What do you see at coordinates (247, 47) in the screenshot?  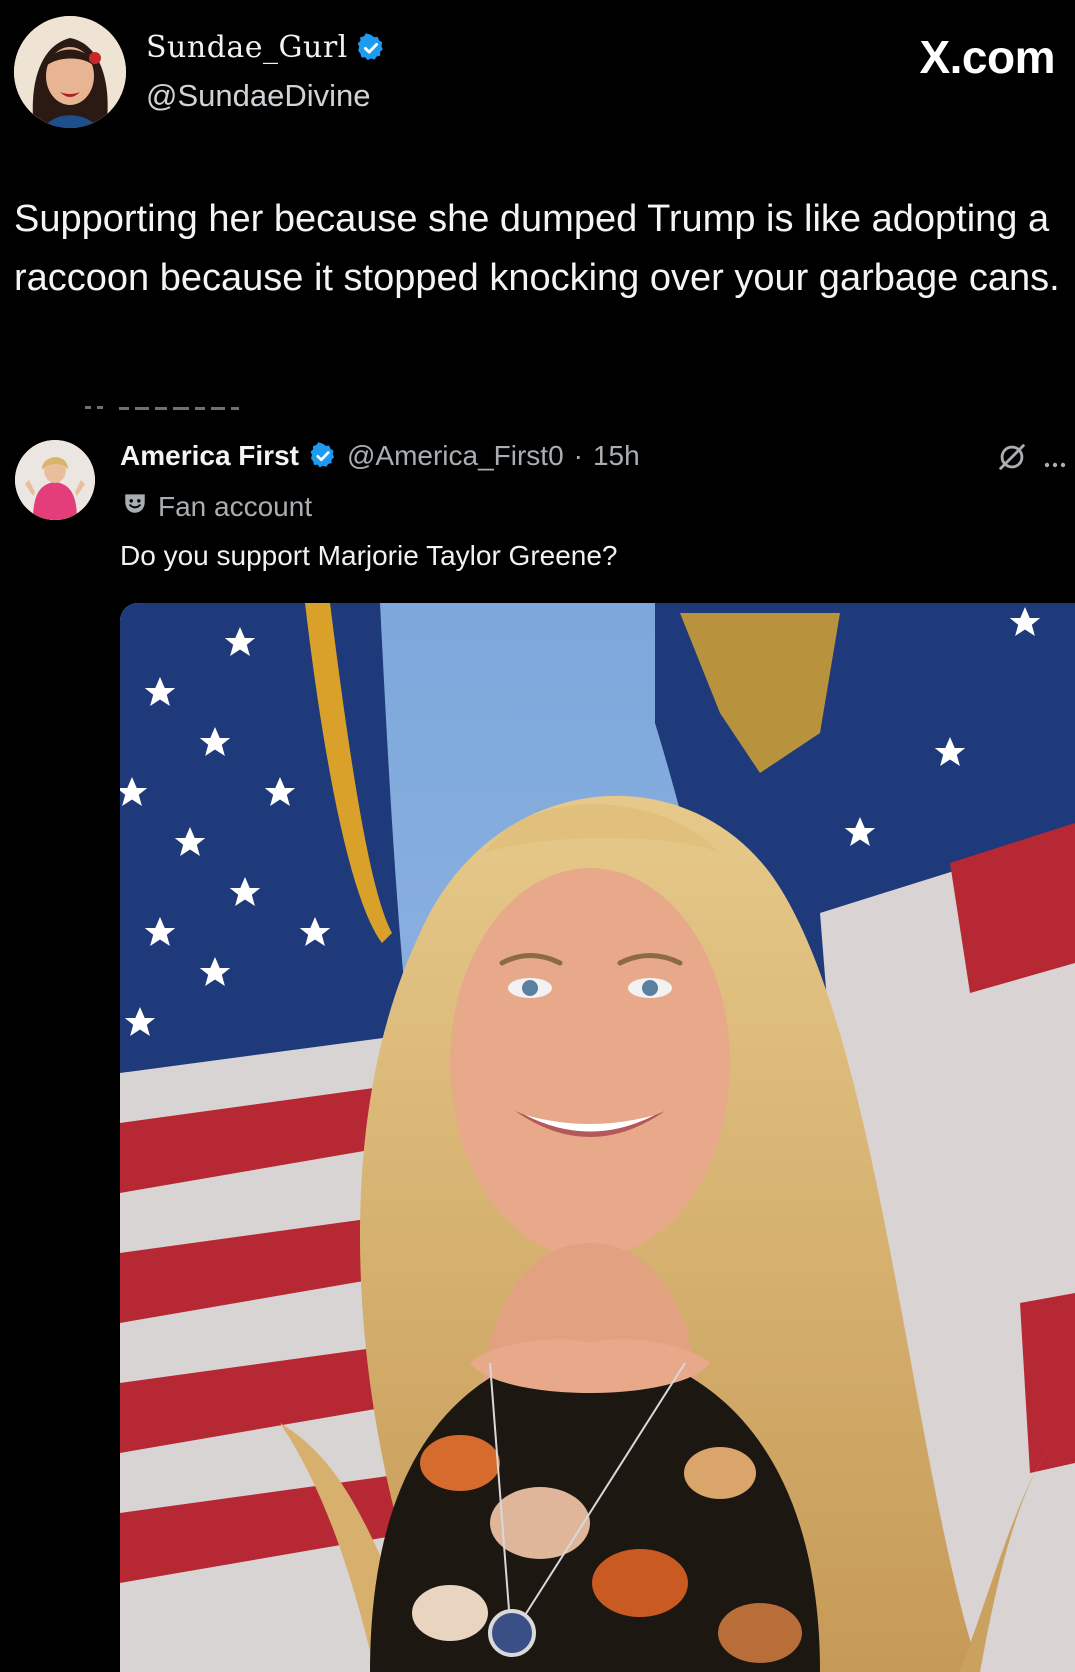 I see `author-display-name: Sundae_Gurl` at bounding box center [247, 47].